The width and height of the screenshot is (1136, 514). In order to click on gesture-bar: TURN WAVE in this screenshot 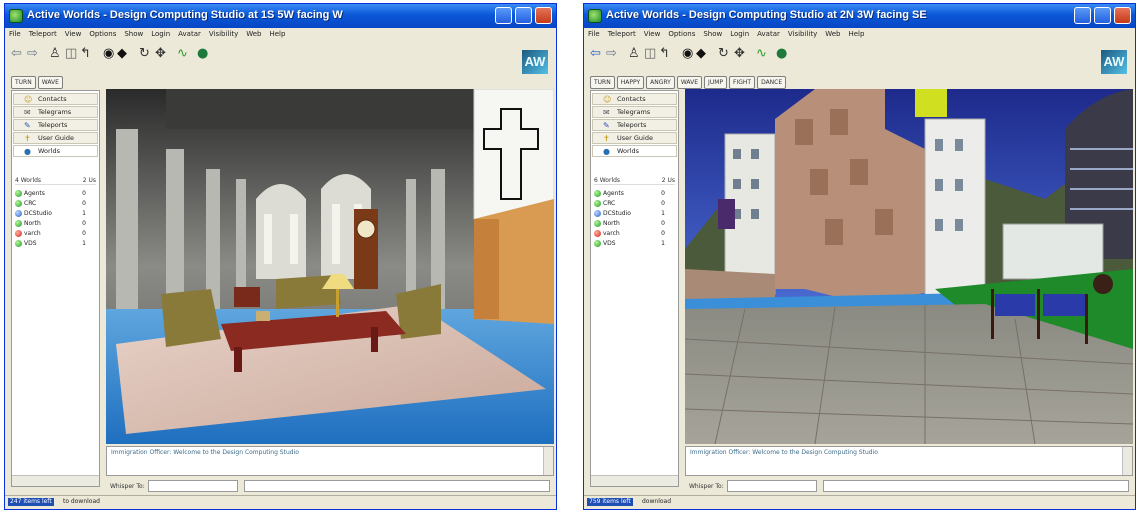, I will do `click(38, 79)`.